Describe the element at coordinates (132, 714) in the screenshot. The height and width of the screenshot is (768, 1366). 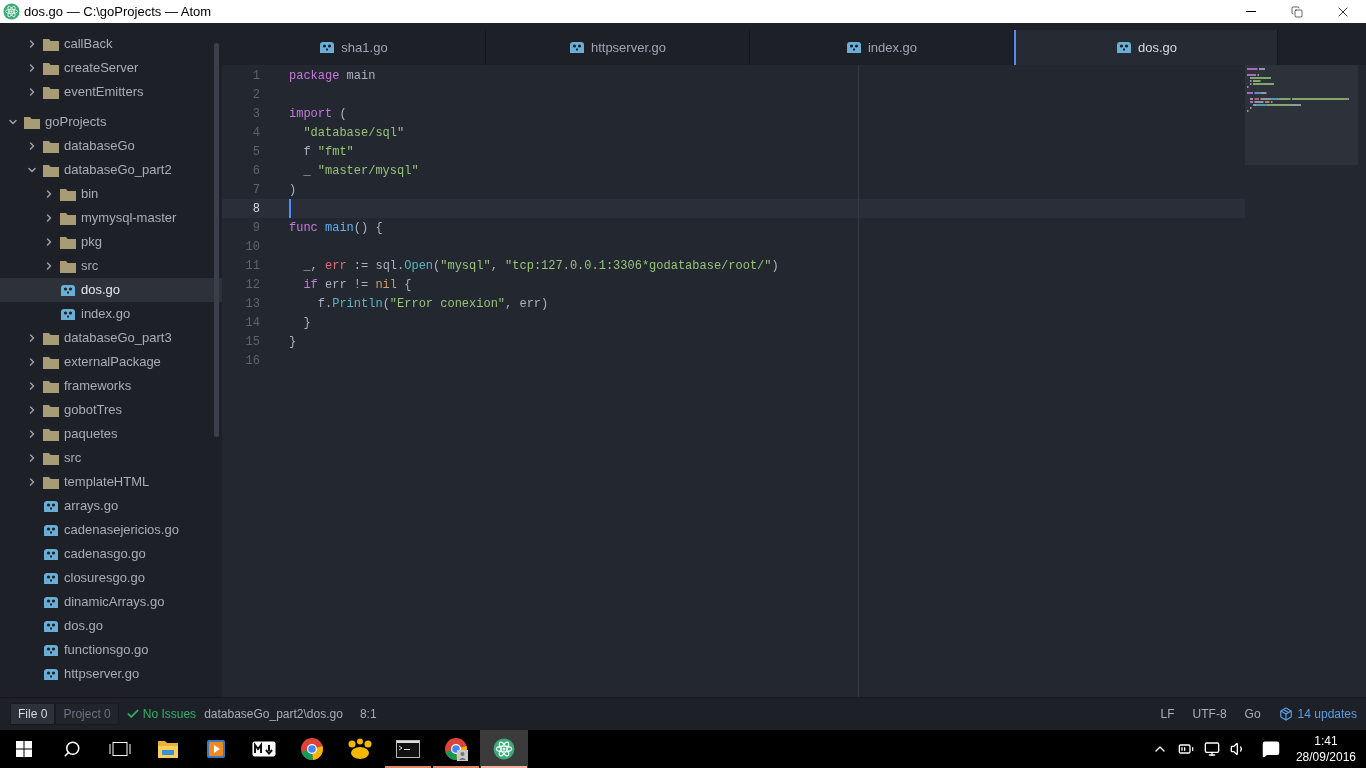
I see `check-icon` at that location.